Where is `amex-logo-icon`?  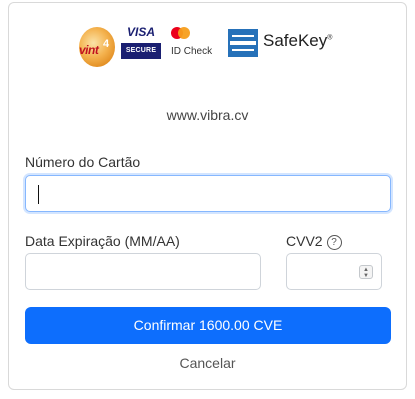
amex-logo-icon is located at coordinates (243, 43).